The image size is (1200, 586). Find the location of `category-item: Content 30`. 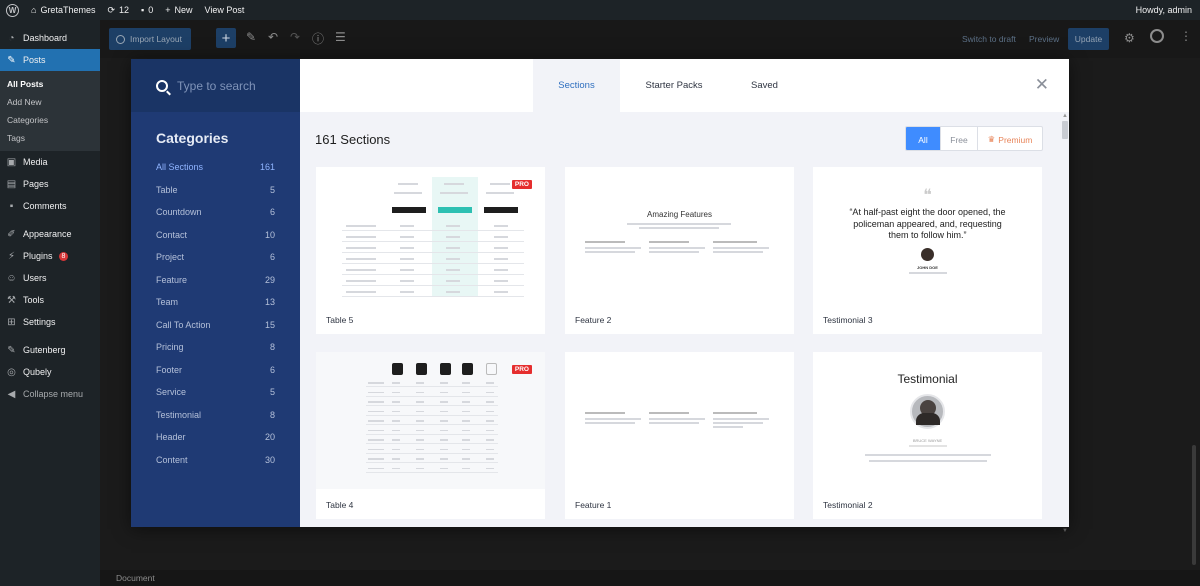

category-item: Content 30 is located at coordinates (215, 460).